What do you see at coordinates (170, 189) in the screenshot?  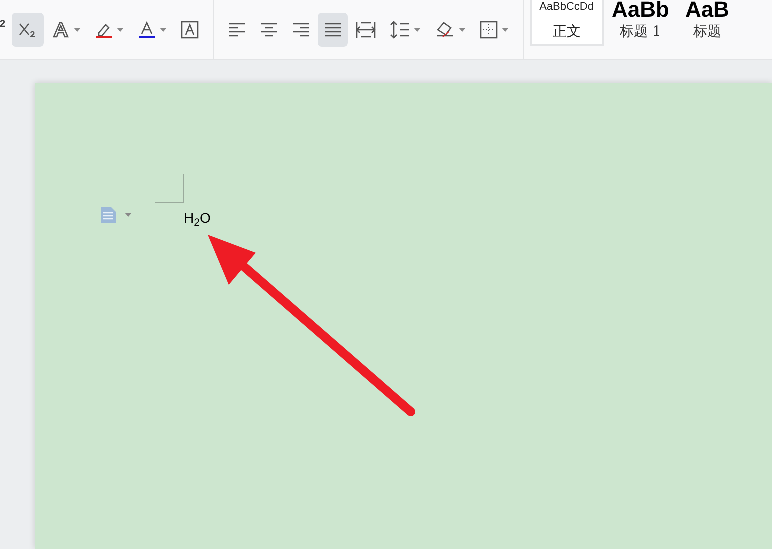 I see `margin-corner-mark` at bounding box center [170, 189].